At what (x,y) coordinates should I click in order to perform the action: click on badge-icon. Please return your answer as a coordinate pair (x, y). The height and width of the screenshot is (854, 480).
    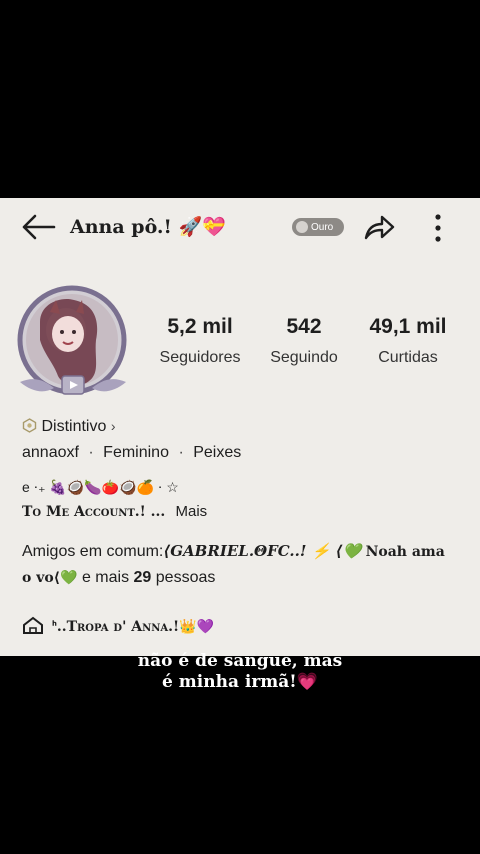
    Looking at the image, I should click on (302, 227).